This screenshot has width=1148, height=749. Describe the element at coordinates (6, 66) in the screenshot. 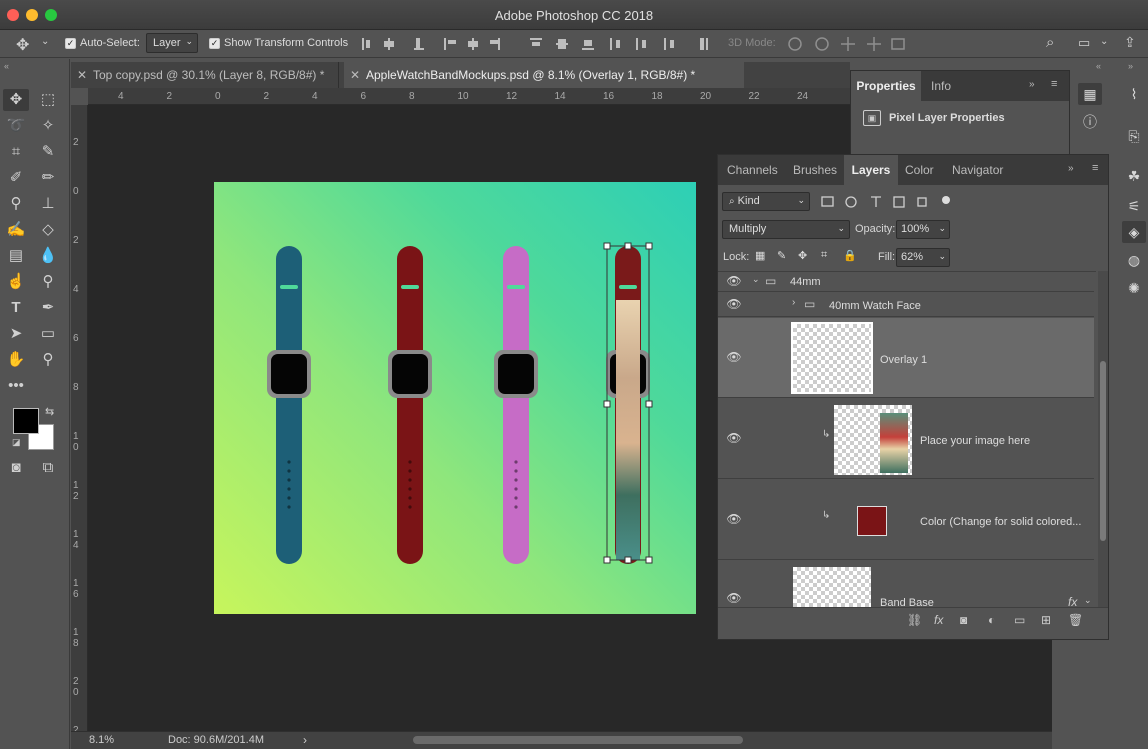

I see `collapse-toolbox-icon: «` at that location.